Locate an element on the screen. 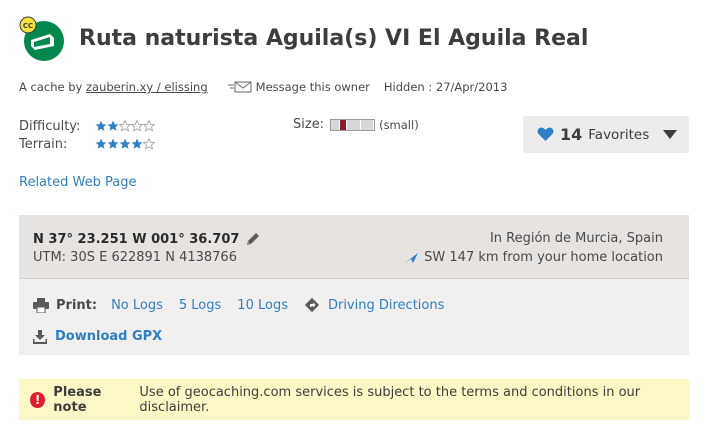 Image resolution: width=717 pixels, height=433 pixels. cache-badge-text: CC is located at coordinates (28, 26).